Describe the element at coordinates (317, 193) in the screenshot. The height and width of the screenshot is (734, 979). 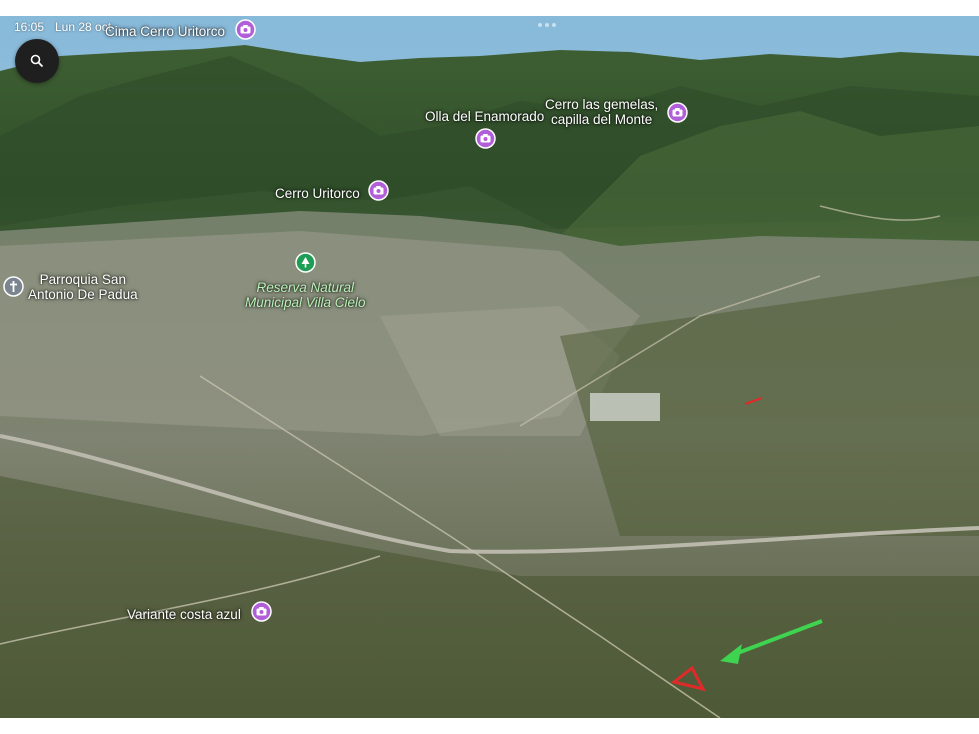
I see `place-label-uritorco: Cerro Uritorco` at that location.